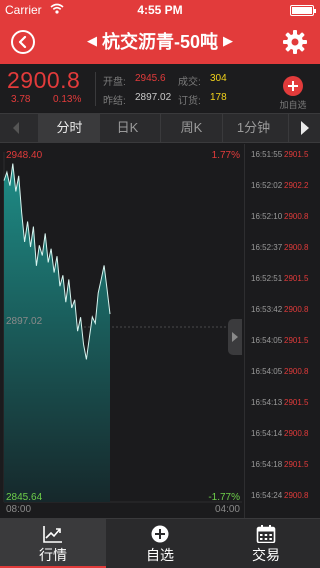 The height and width of the screenshot is (568, 320). I want to click on tick-row: 16:52:37 2900.8, so click(282, 250).